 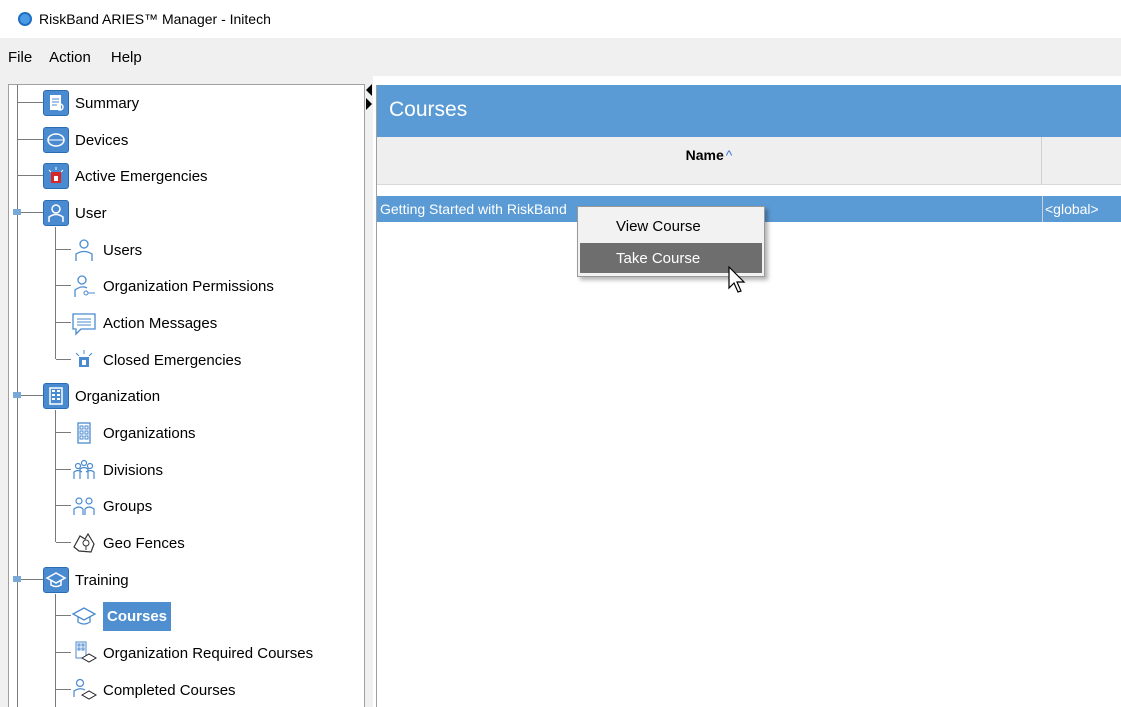 I want to click on org-course-icon, so click(x=84, y=653).